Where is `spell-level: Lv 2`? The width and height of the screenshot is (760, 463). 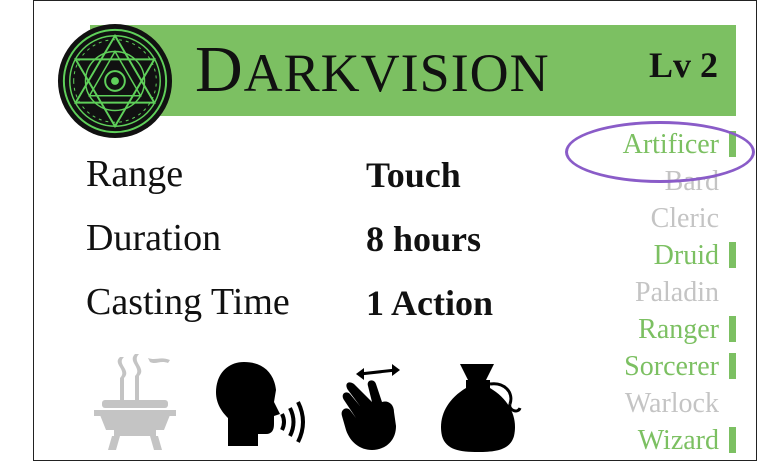 spell-level: Lv 2 is located at coordinates (683, 65).